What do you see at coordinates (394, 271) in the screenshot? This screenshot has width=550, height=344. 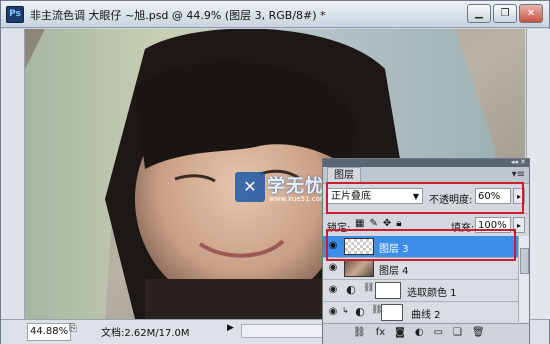 I see `layer-name: 图层 4` at bounding box center [394, 271].